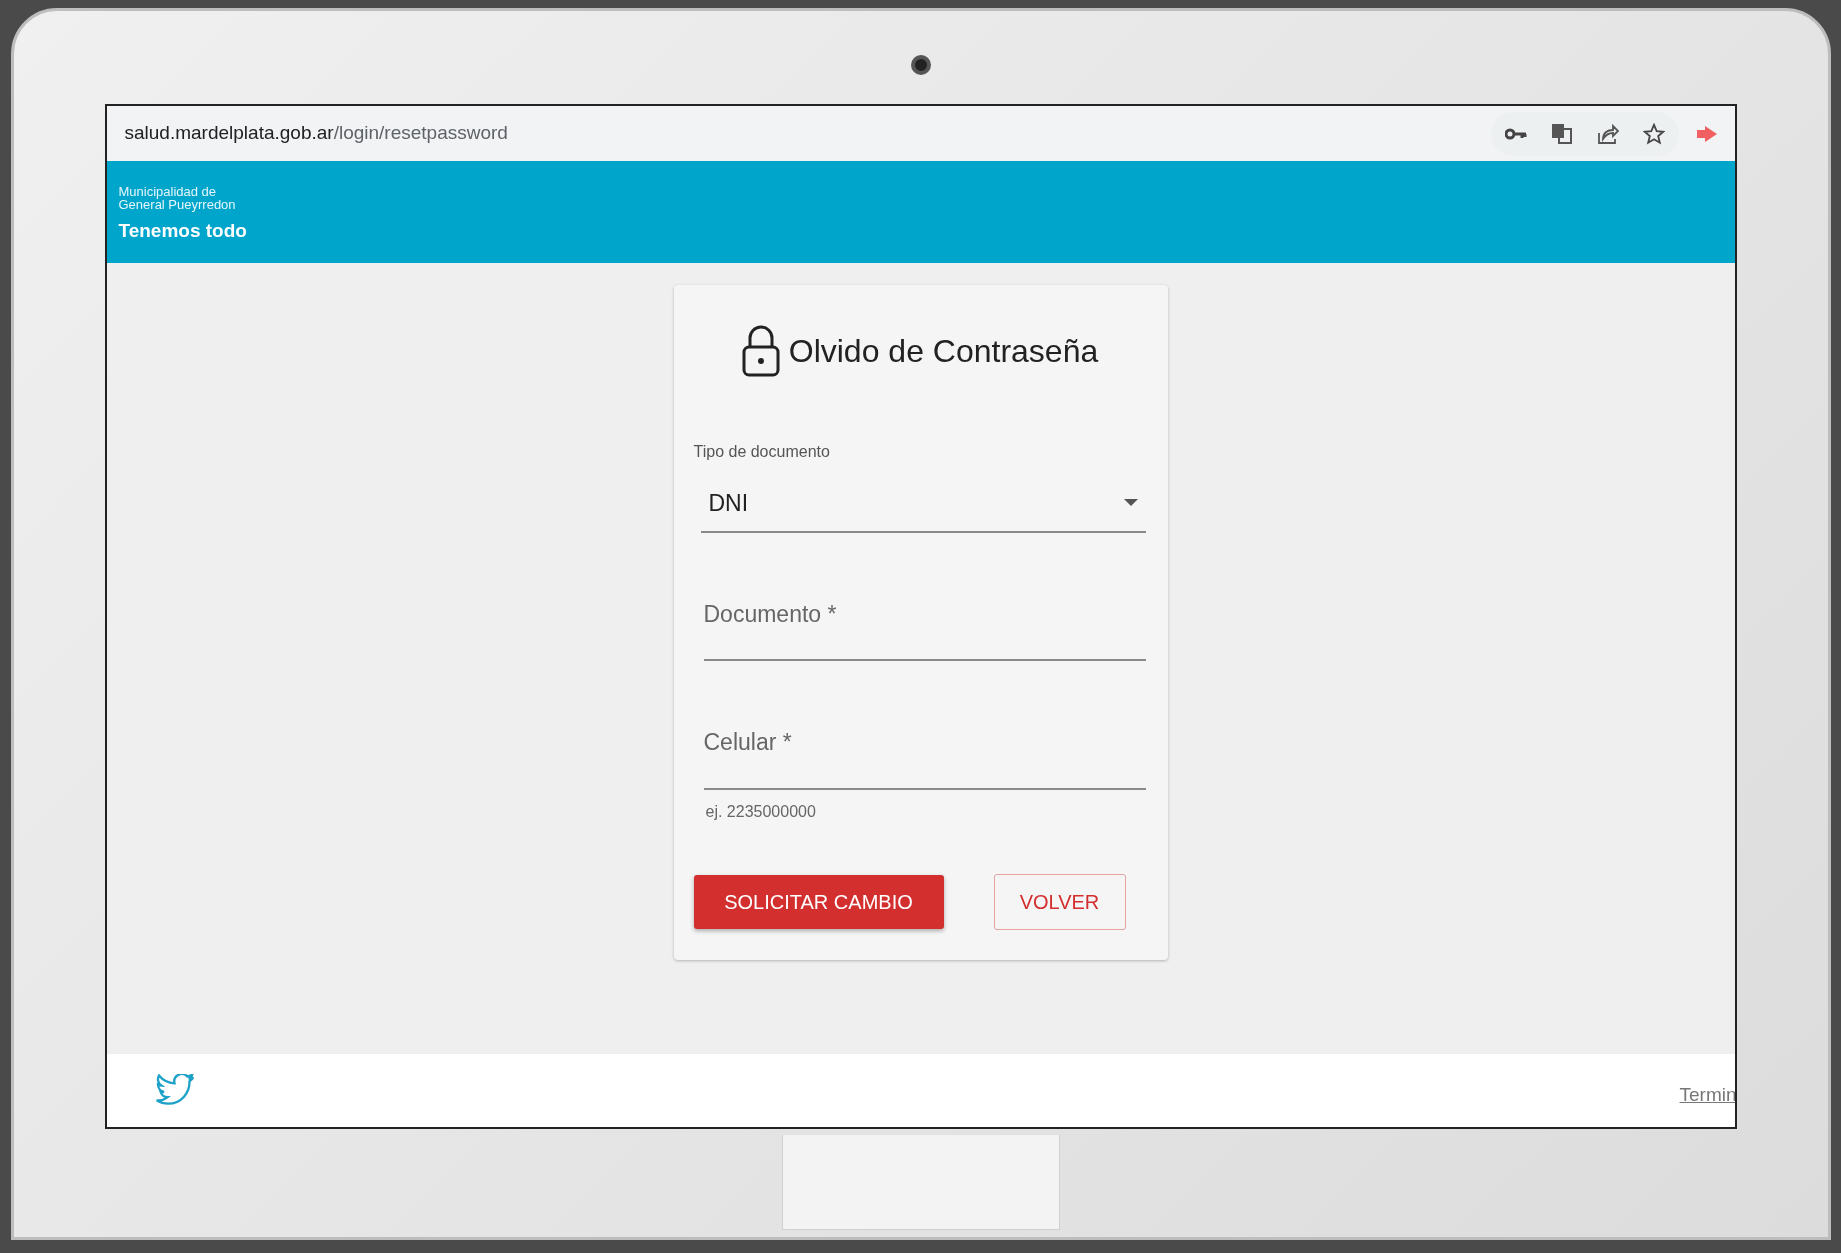 Image resolution: width=1841 pixels, height=1253 pixels. Describe the element at coordinates (174, 1090) in the screenshot. I see `bird-icon` at that location.